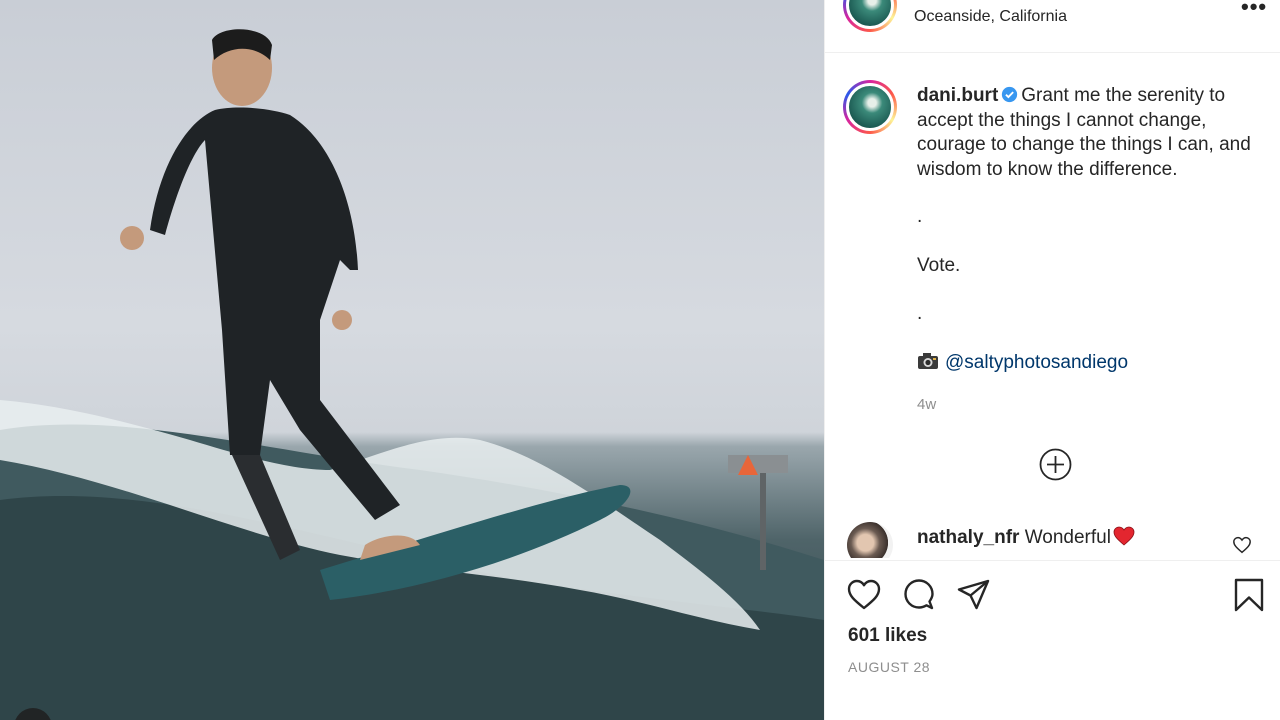 The height and width of the screenshot is (720, 1280). Describe the element at coordinates (1254, 10) in the screenshot. I see `more-options-icon: •••` at that location.